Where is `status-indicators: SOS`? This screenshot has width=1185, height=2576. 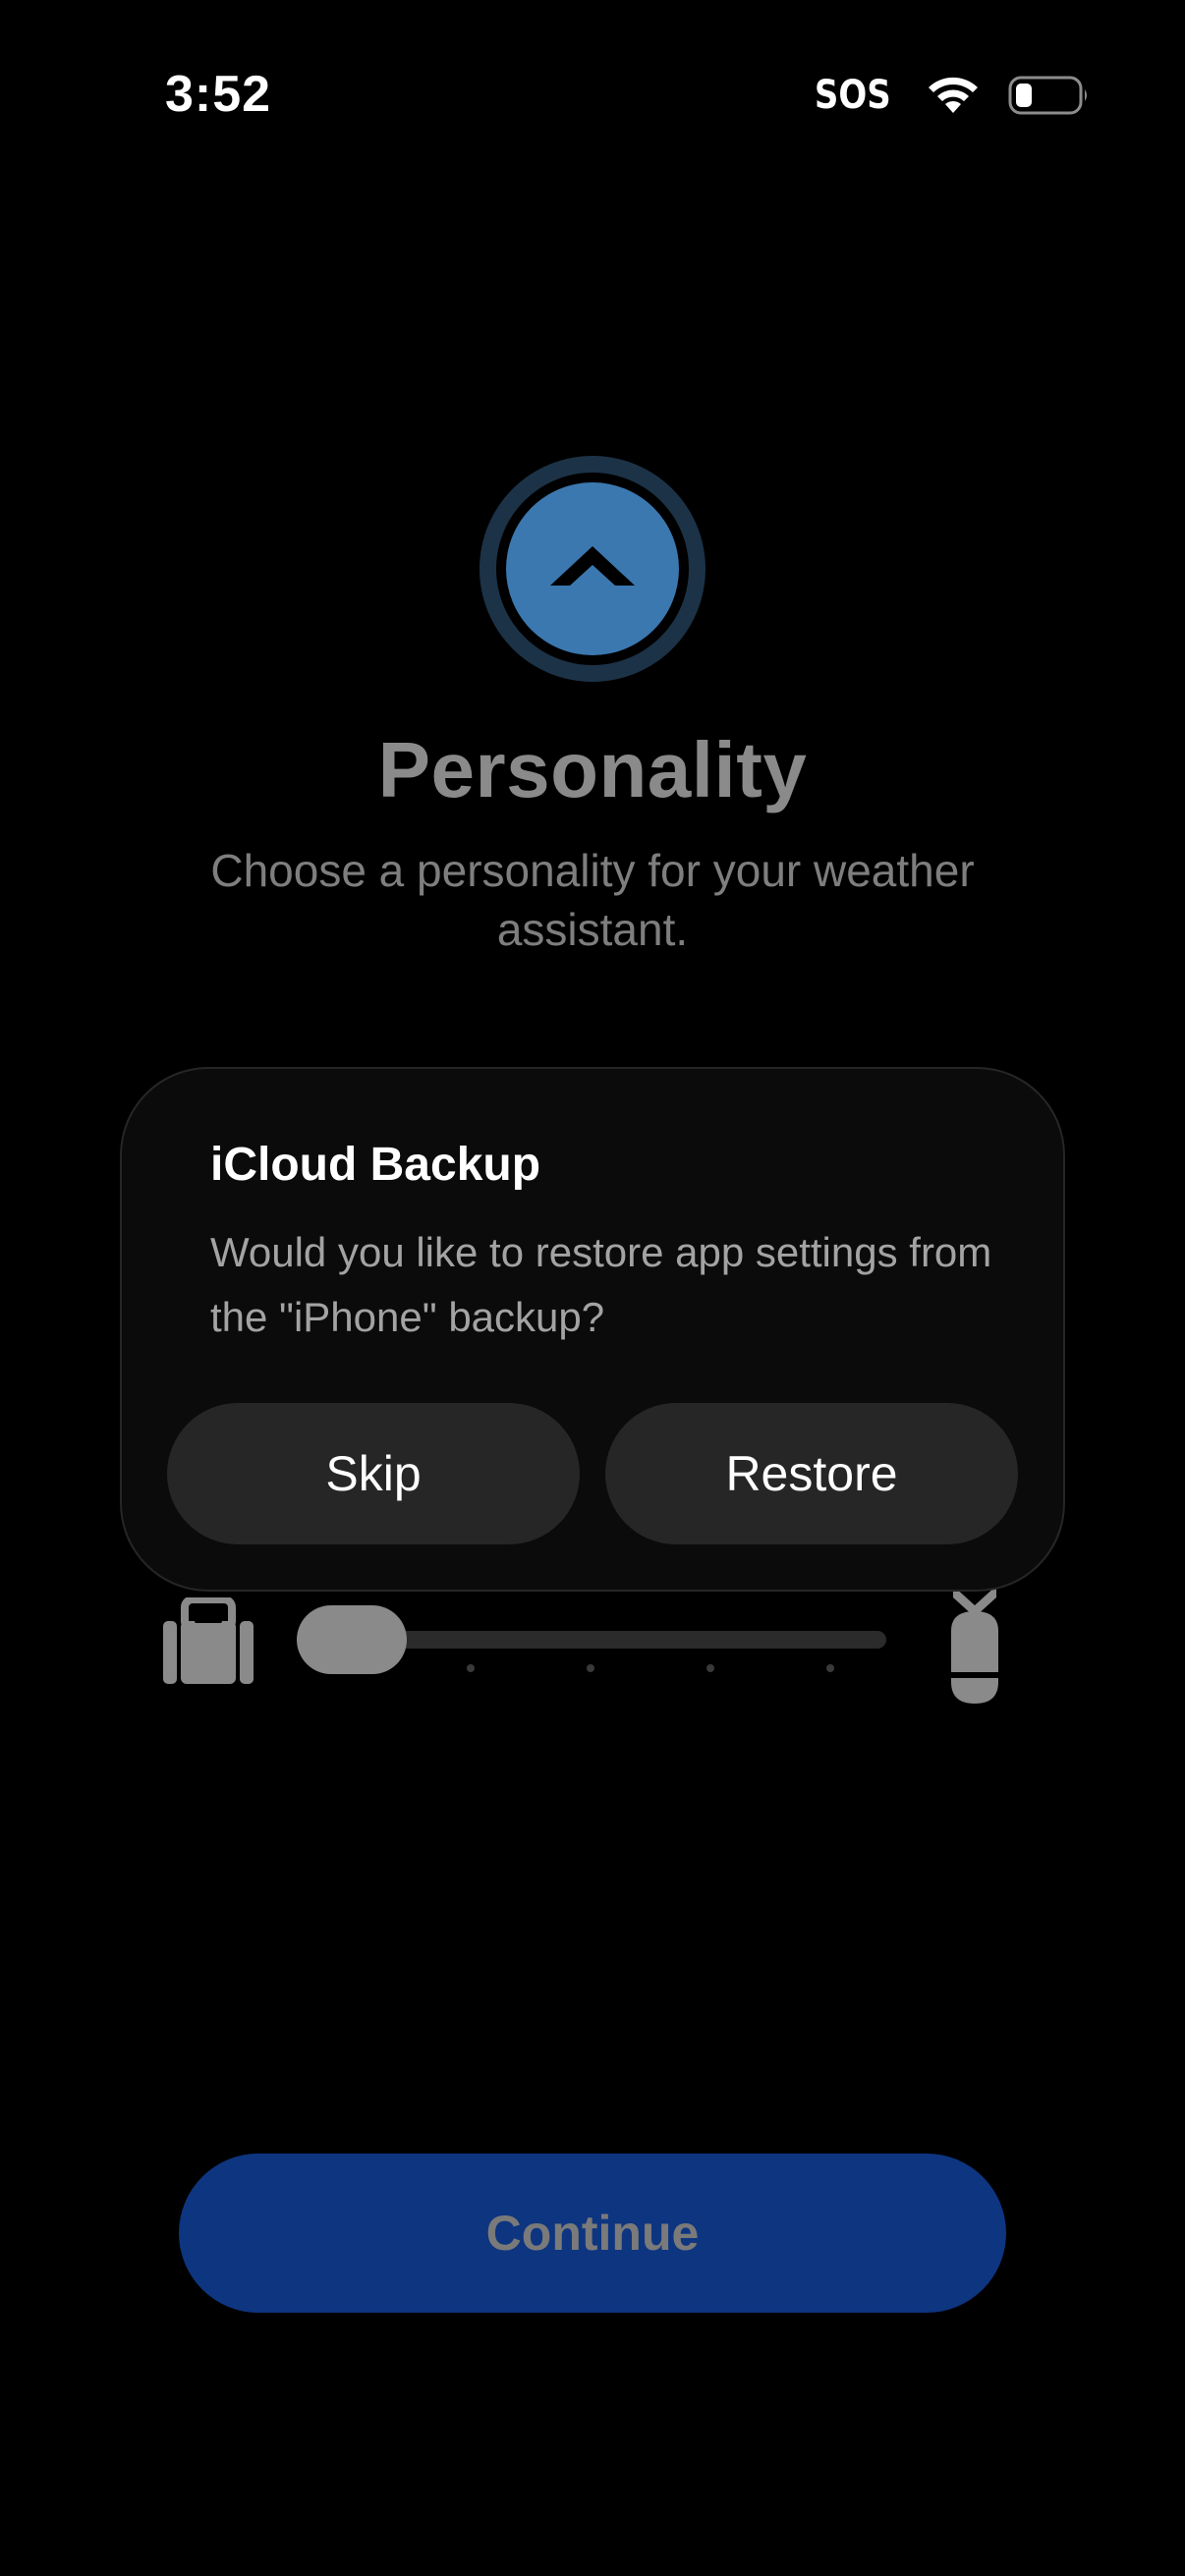 status-indicators: SOS is located at coordinates (950, 95).